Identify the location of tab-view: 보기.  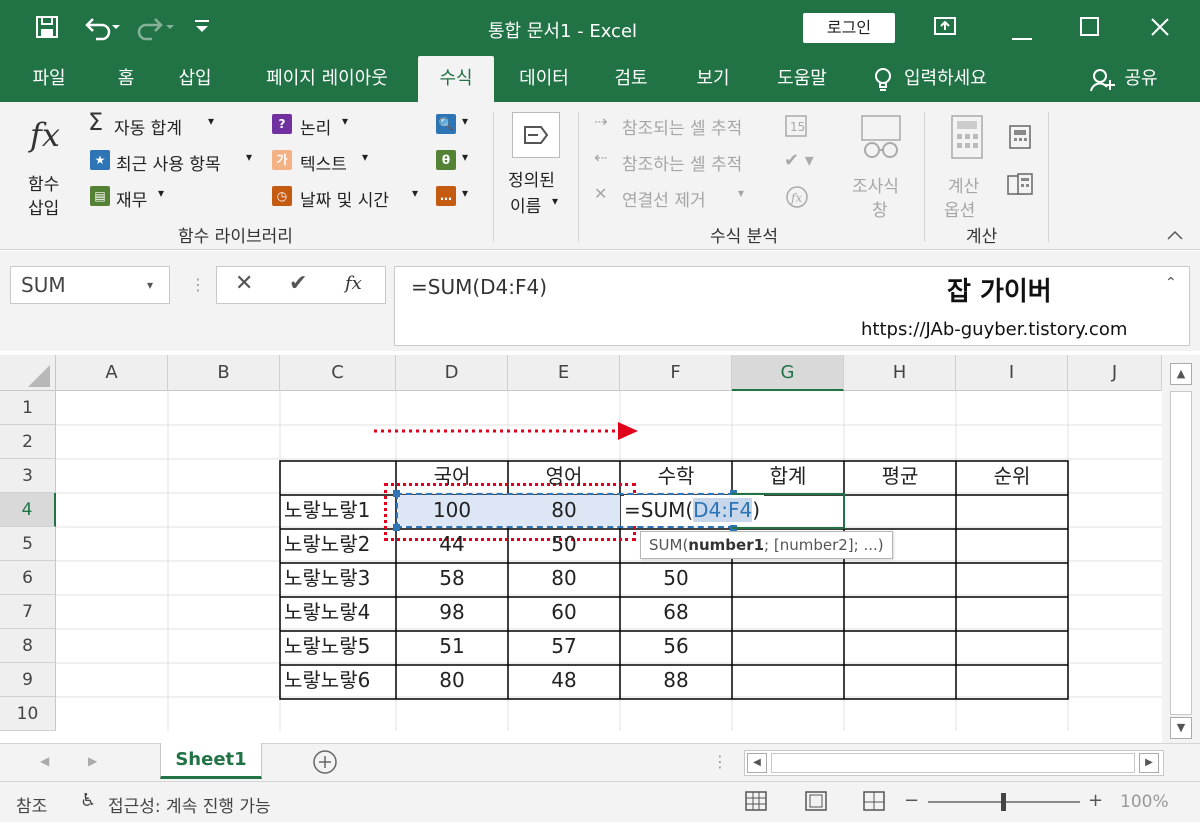
(713, 79).